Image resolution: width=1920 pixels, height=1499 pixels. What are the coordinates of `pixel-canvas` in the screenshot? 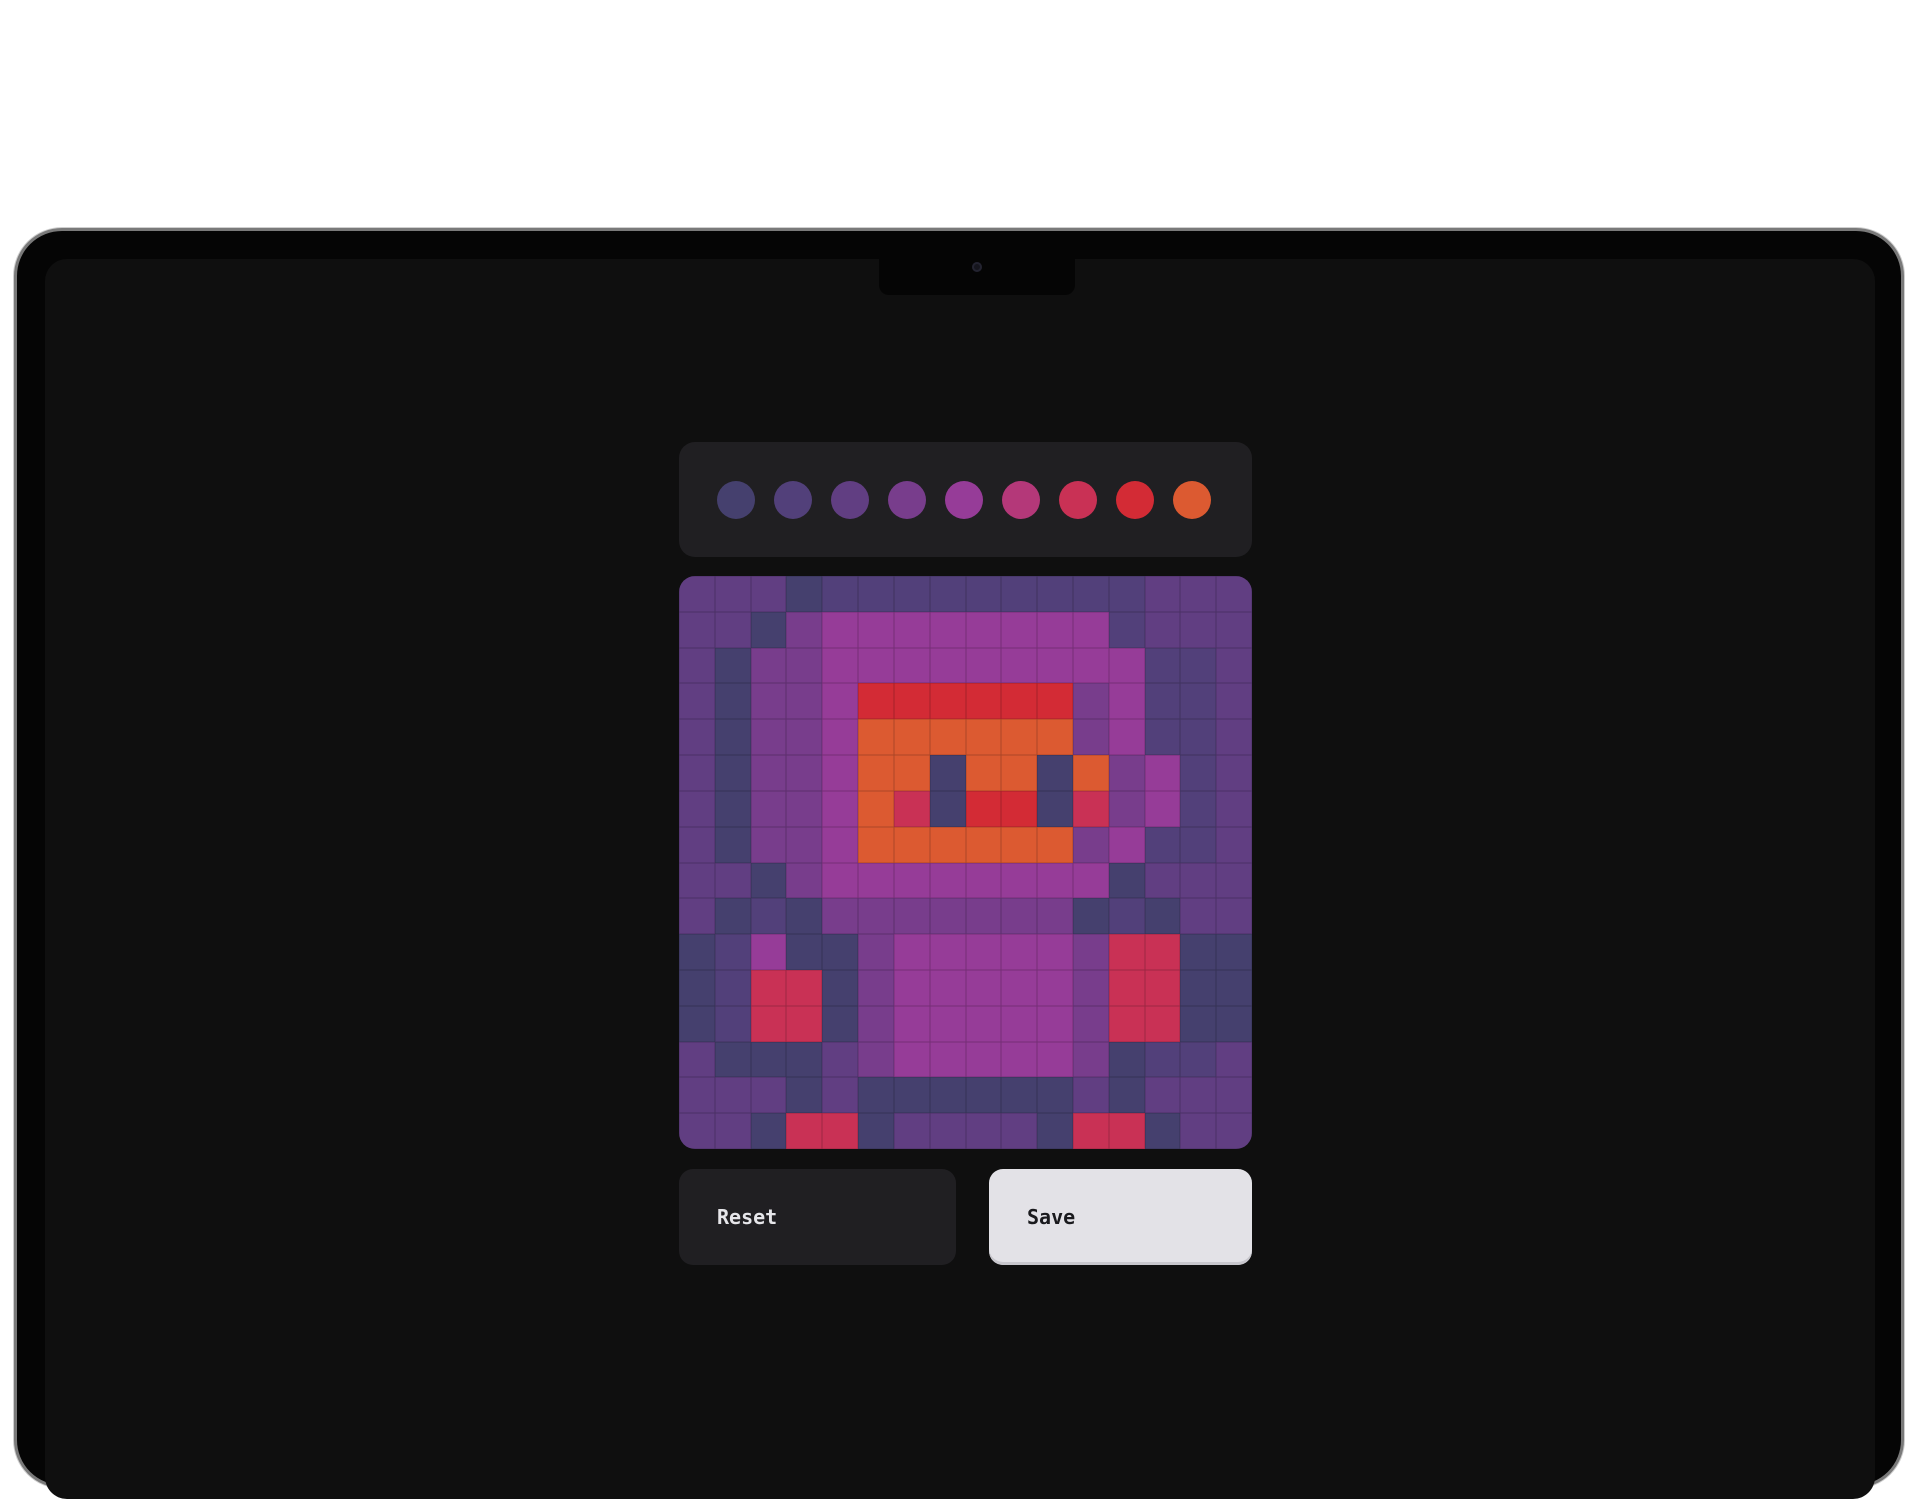 It's located at (965, 862).